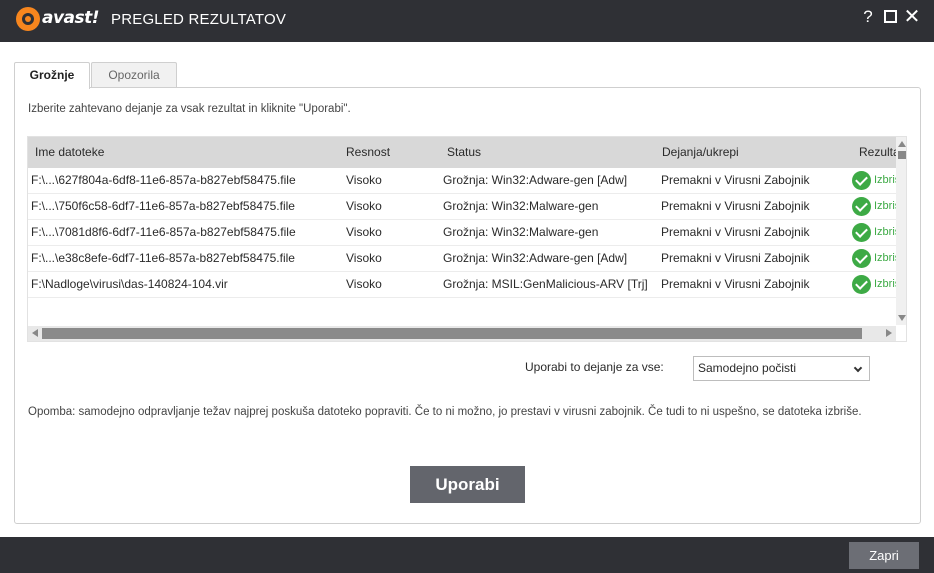 The width and height of the screenshot is (934, 573). What do you see at coordinates (467, 484) in the screenshot?
I see `apply-button: Uporabi` at bounding box center [467, 484].